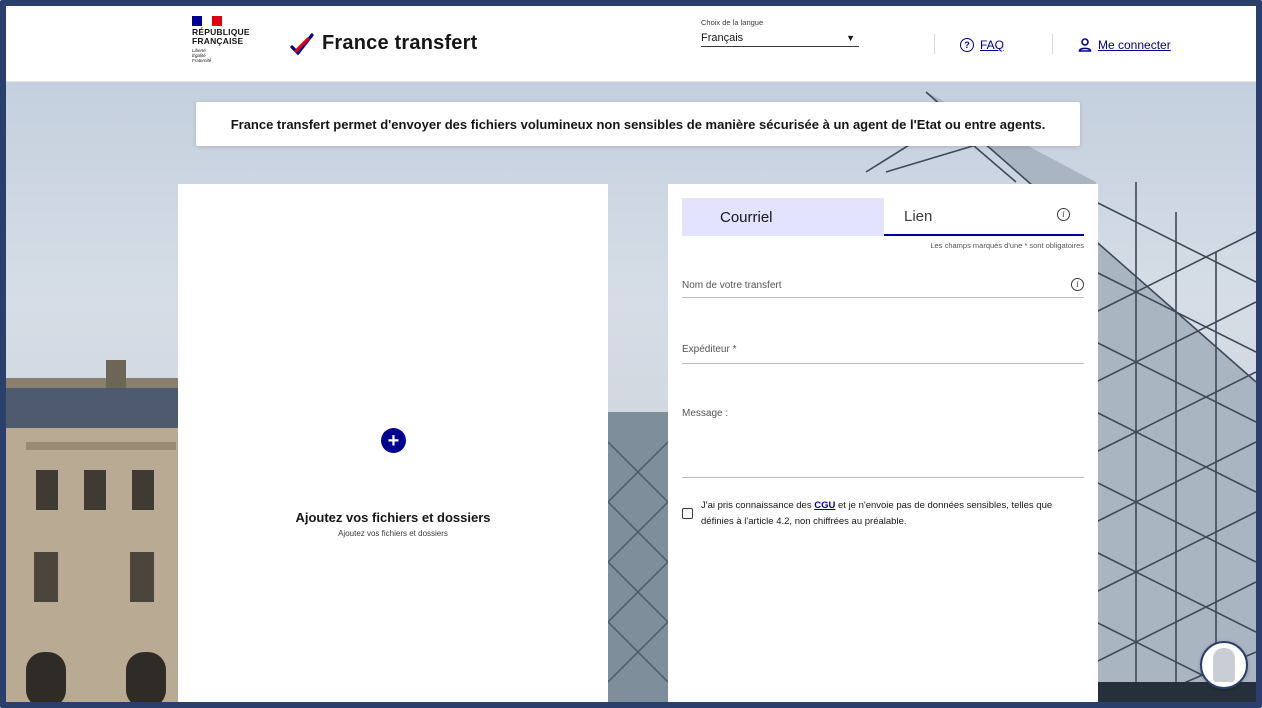 This screenshot has width=1262, height=708. What do you see at coordinates (850, 38) in the screenshot?
I see `caret-down-icon: ▼` at bounding box center [850, 38].